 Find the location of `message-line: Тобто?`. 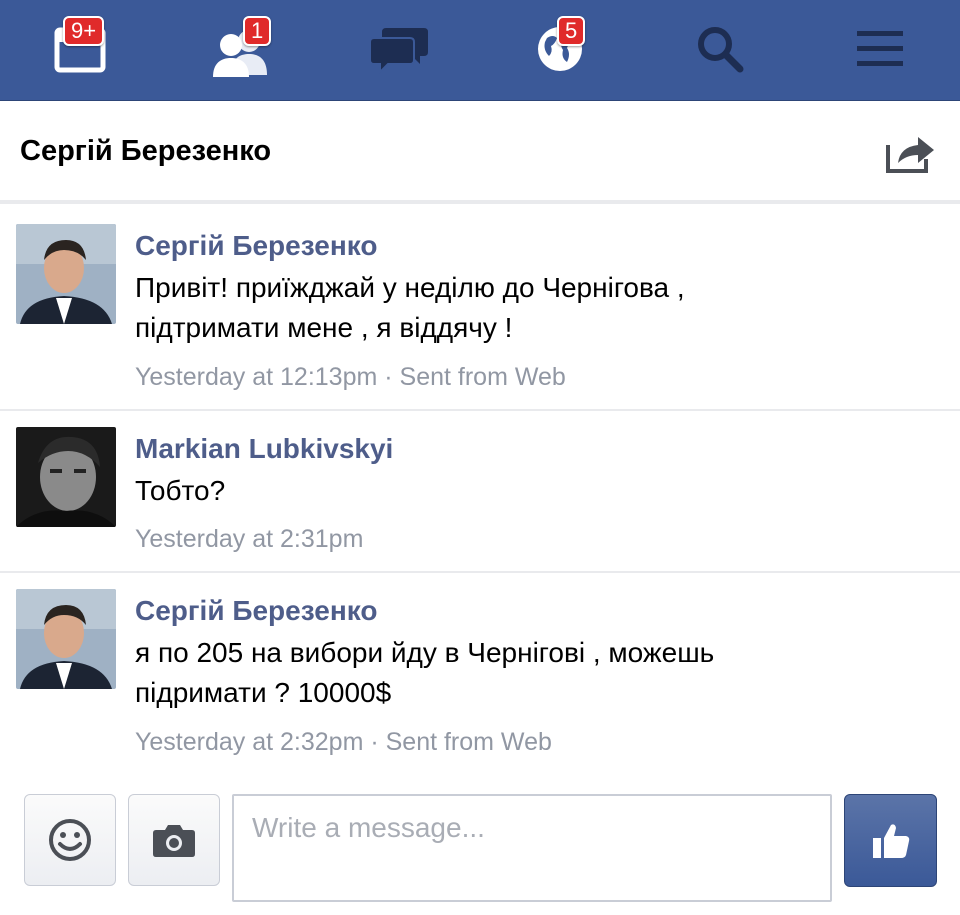

message-line: Тобто? is located at coordinates (180, 490).